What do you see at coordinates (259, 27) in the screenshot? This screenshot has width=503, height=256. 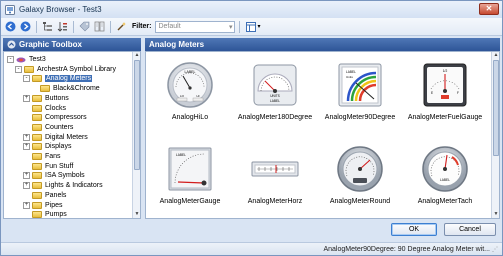 I see `chevron-down-icon: ▾` at bounding box center [259, 27].